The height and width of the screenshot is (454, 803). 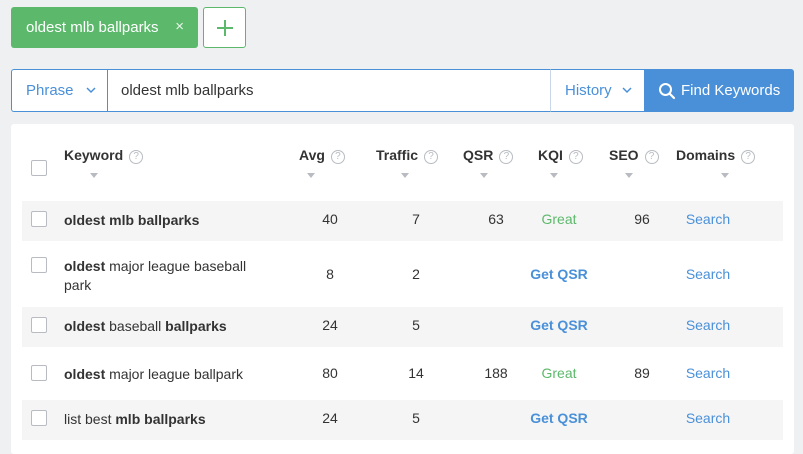 I want to click on keyword-text: oldest mlb ballparks, so click(x=132, y=220).